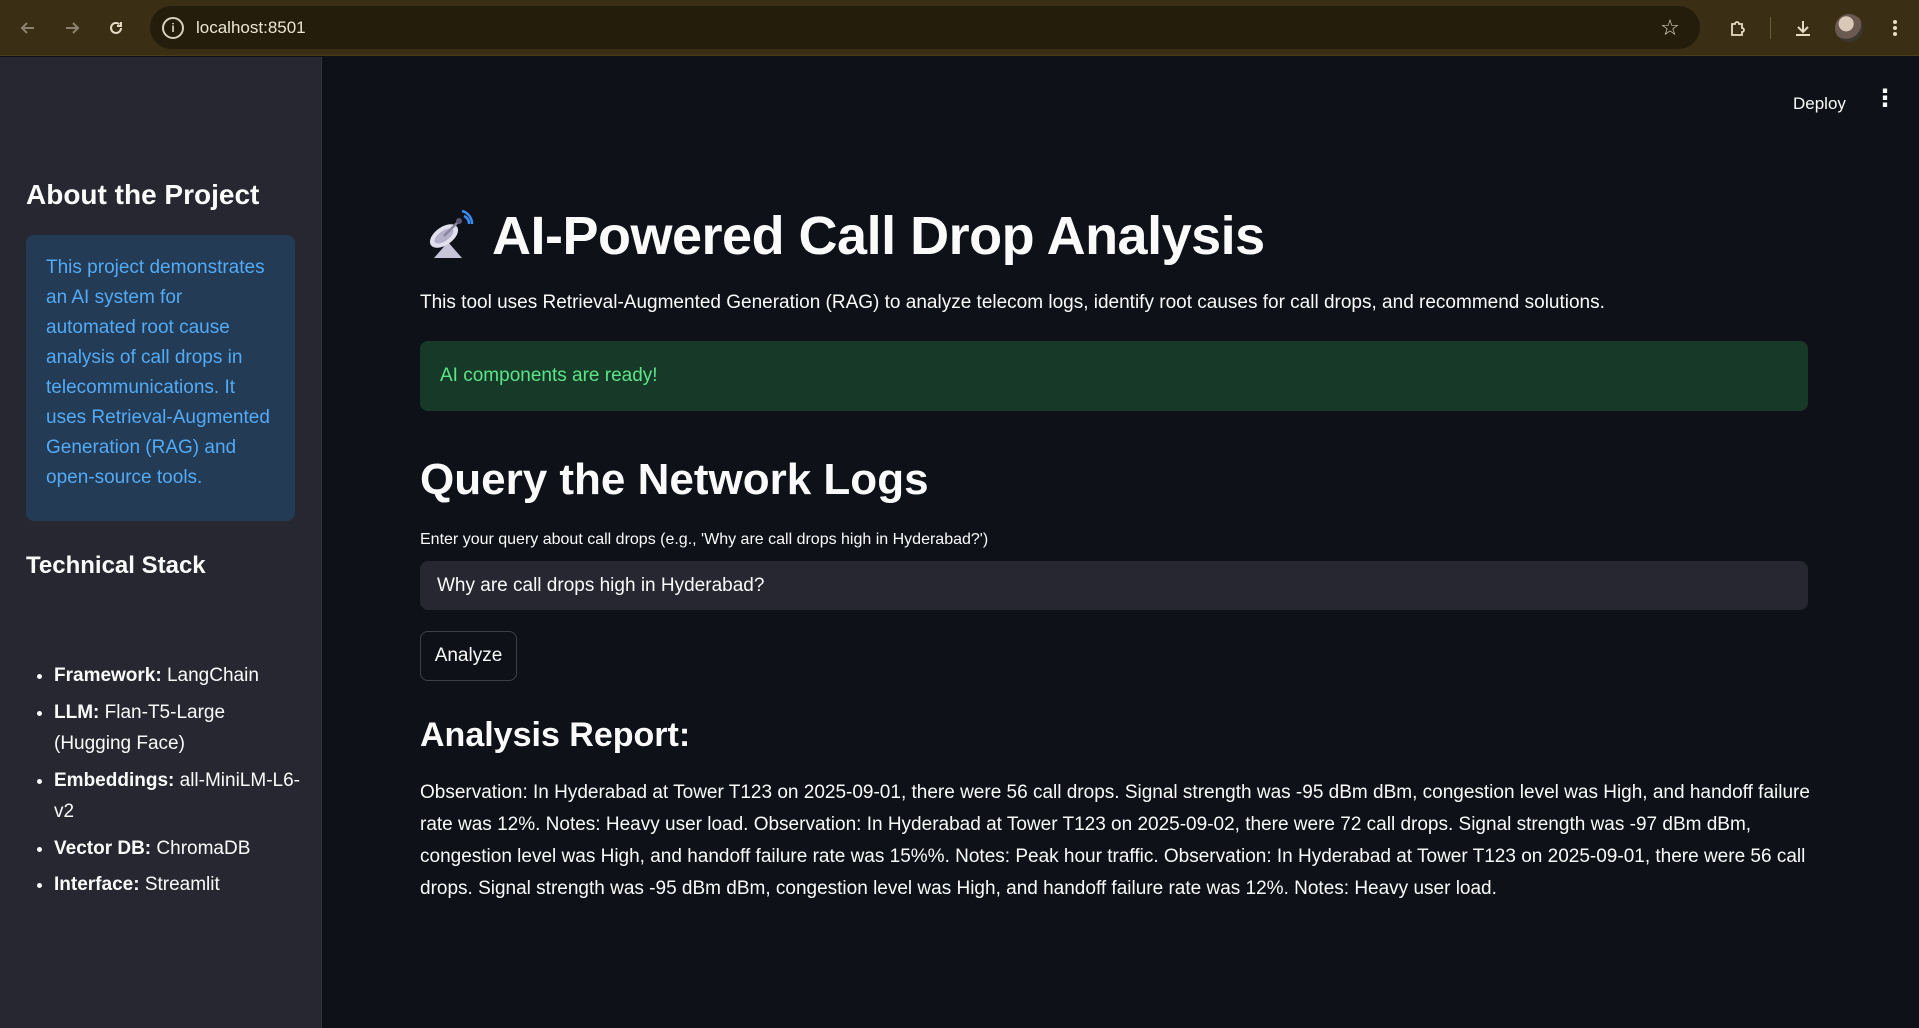  Describe the element at coordinates (555, 735) in the screenshot. I see `report-heading: Analysis Report:` at that location.